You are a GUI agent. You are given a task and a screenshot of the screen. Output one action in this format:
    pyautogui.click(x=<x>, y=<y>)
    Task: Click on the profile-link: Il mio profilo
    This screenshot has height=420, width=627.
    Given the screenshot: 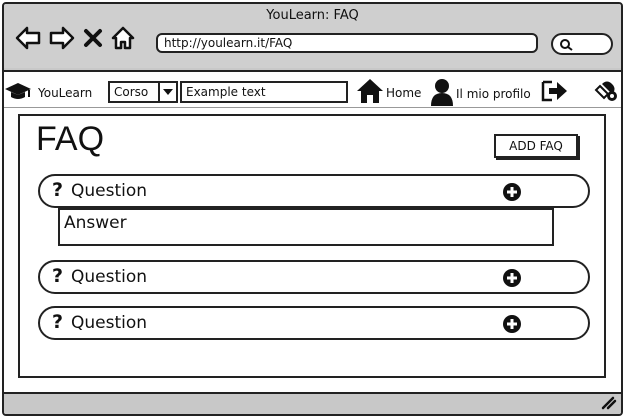 What is the action you would take?
    pyautogui.click(x=480, y=93)
    